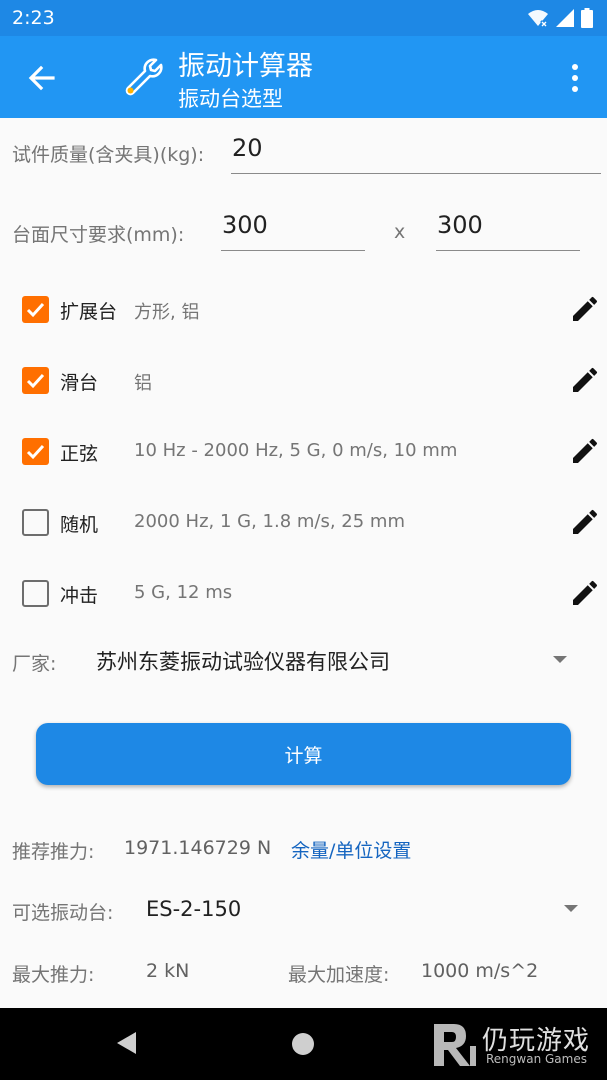 This screenshot has width=607, height=1080. What do you see at coordinates (108, 155) in the screenshot?
I see `mass-label: 试件质量(含夹具)(kg):` at bounding box center [108, 155].